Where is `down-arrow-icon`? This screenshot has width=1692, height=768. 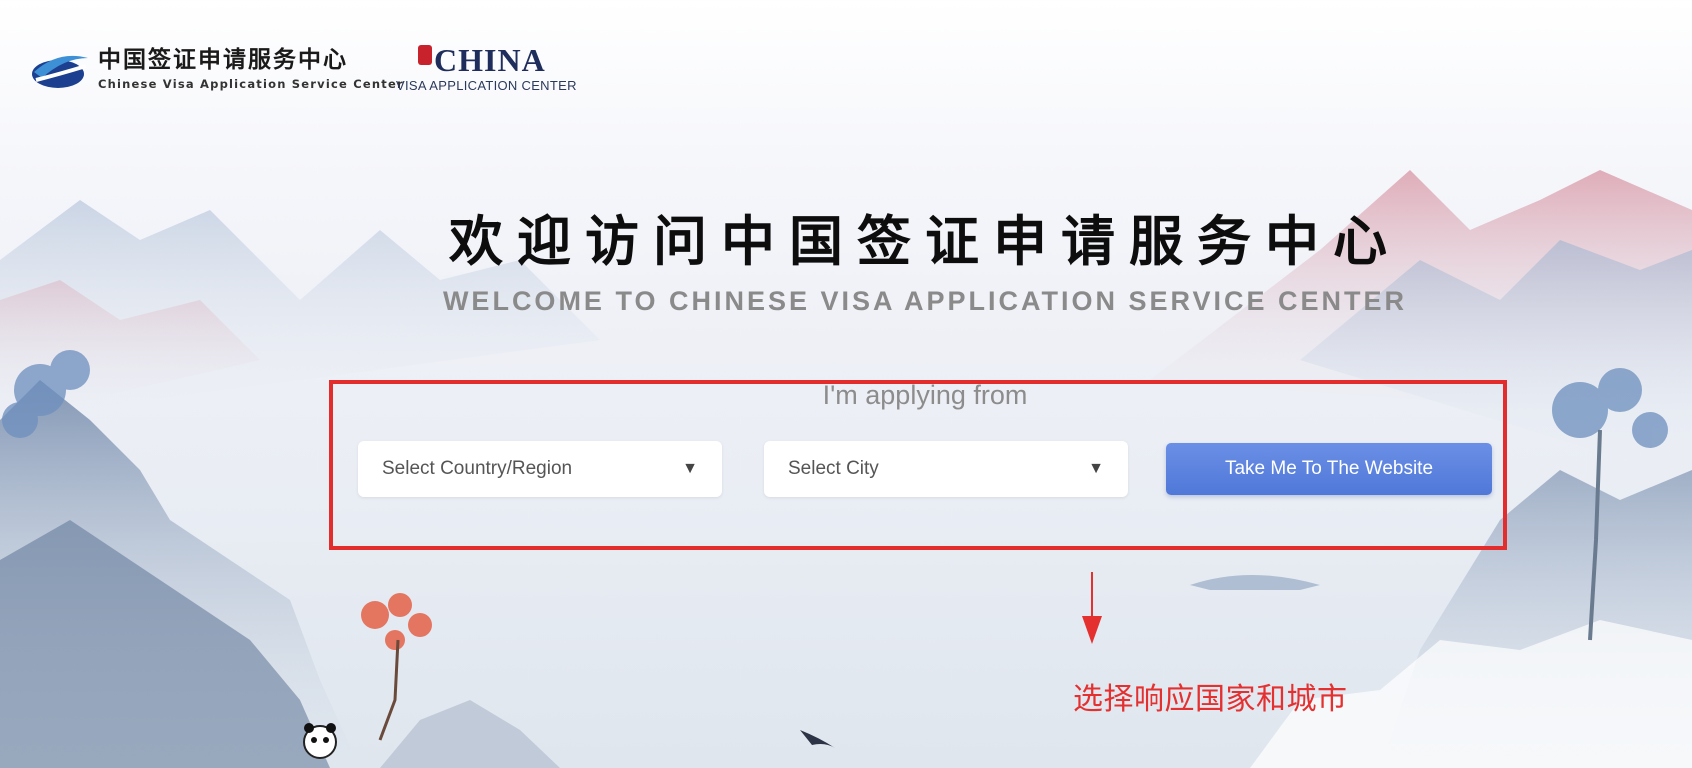 down-arrow-icon is located at coordinates (1092, 608).